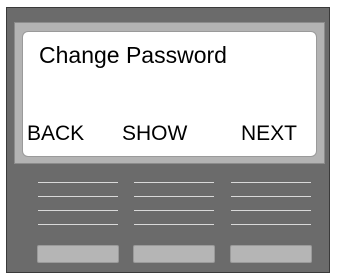  What do you see at coordinates (174, 254) in the screenshot?
I see `show-hardware-button` at bounding box center [174, 254].